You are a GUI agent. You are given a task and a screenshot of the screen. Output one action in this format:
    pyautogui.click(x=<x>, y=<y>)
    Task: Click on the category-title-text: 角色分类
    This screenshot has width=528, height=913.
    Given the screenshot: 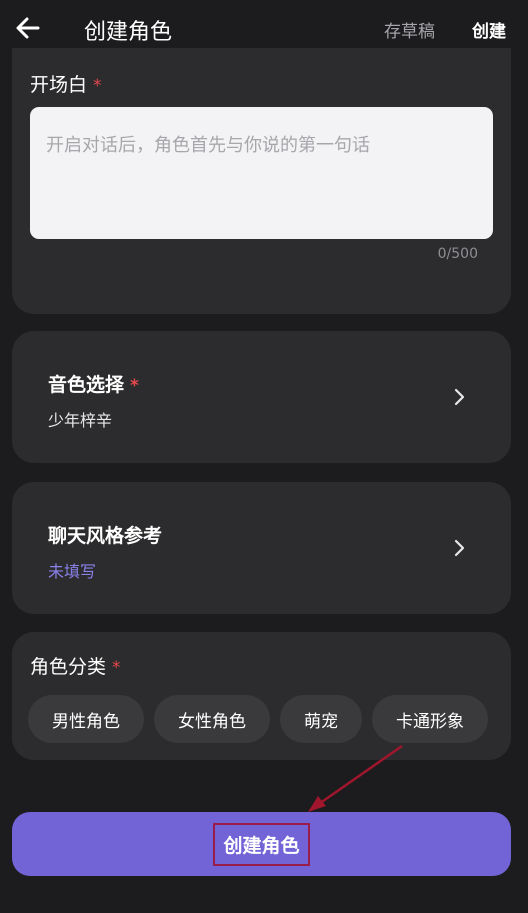 What is the action you would take?
    pyautogui.click(x=68, y=667)
    